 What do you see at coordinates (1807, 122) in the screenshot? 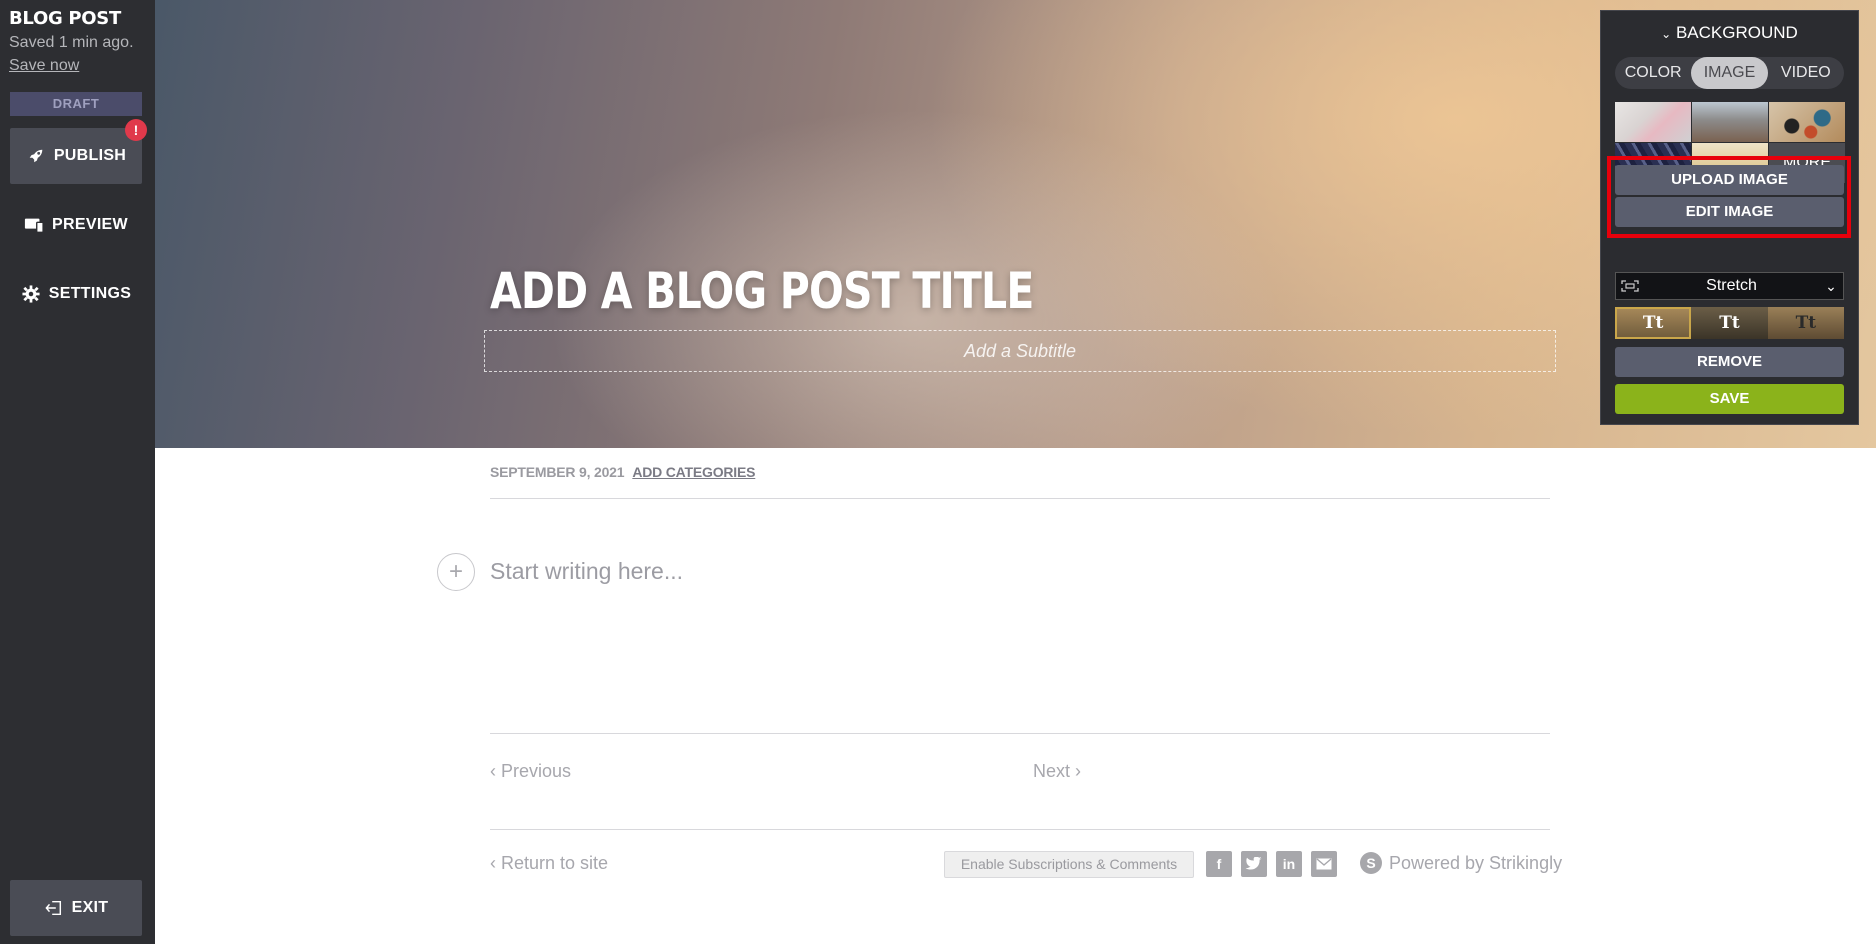
I see `thumbnail-paints` at bounding box center [1807, 122].